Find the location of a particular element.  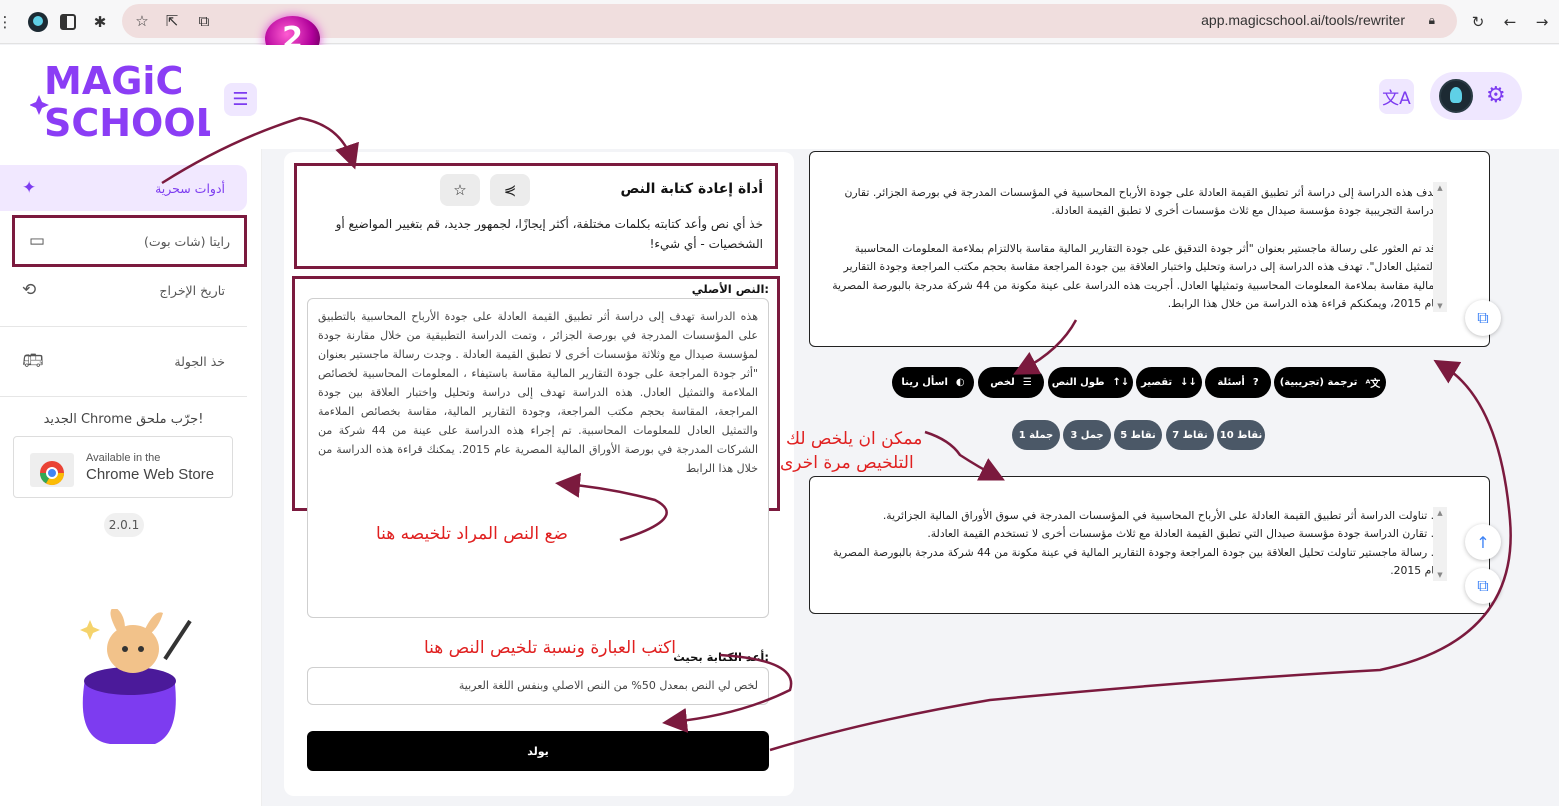

pill-5-points: نقاط 5 is located at coordinates (1138, 435).